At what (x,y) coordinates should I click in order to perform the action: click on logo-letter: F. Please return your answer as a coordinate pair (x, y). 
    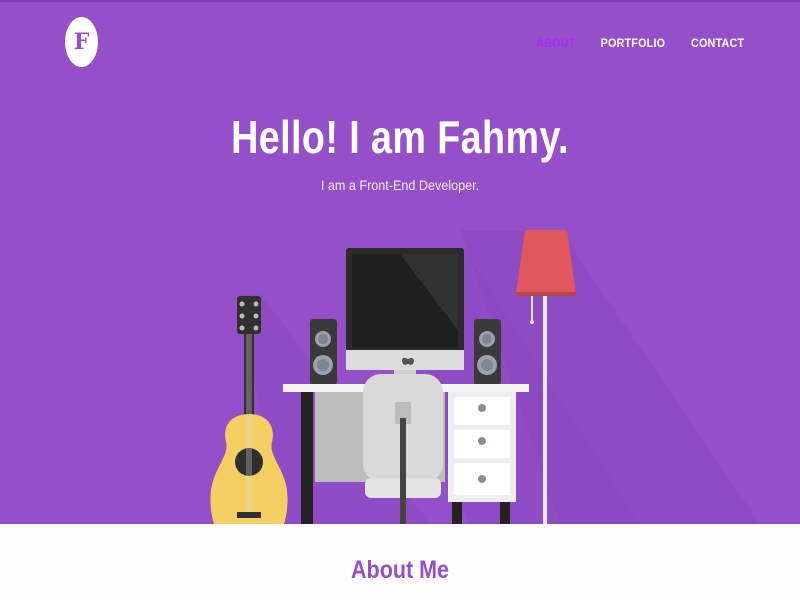
    Looking at the image, I should click on (81, 42).